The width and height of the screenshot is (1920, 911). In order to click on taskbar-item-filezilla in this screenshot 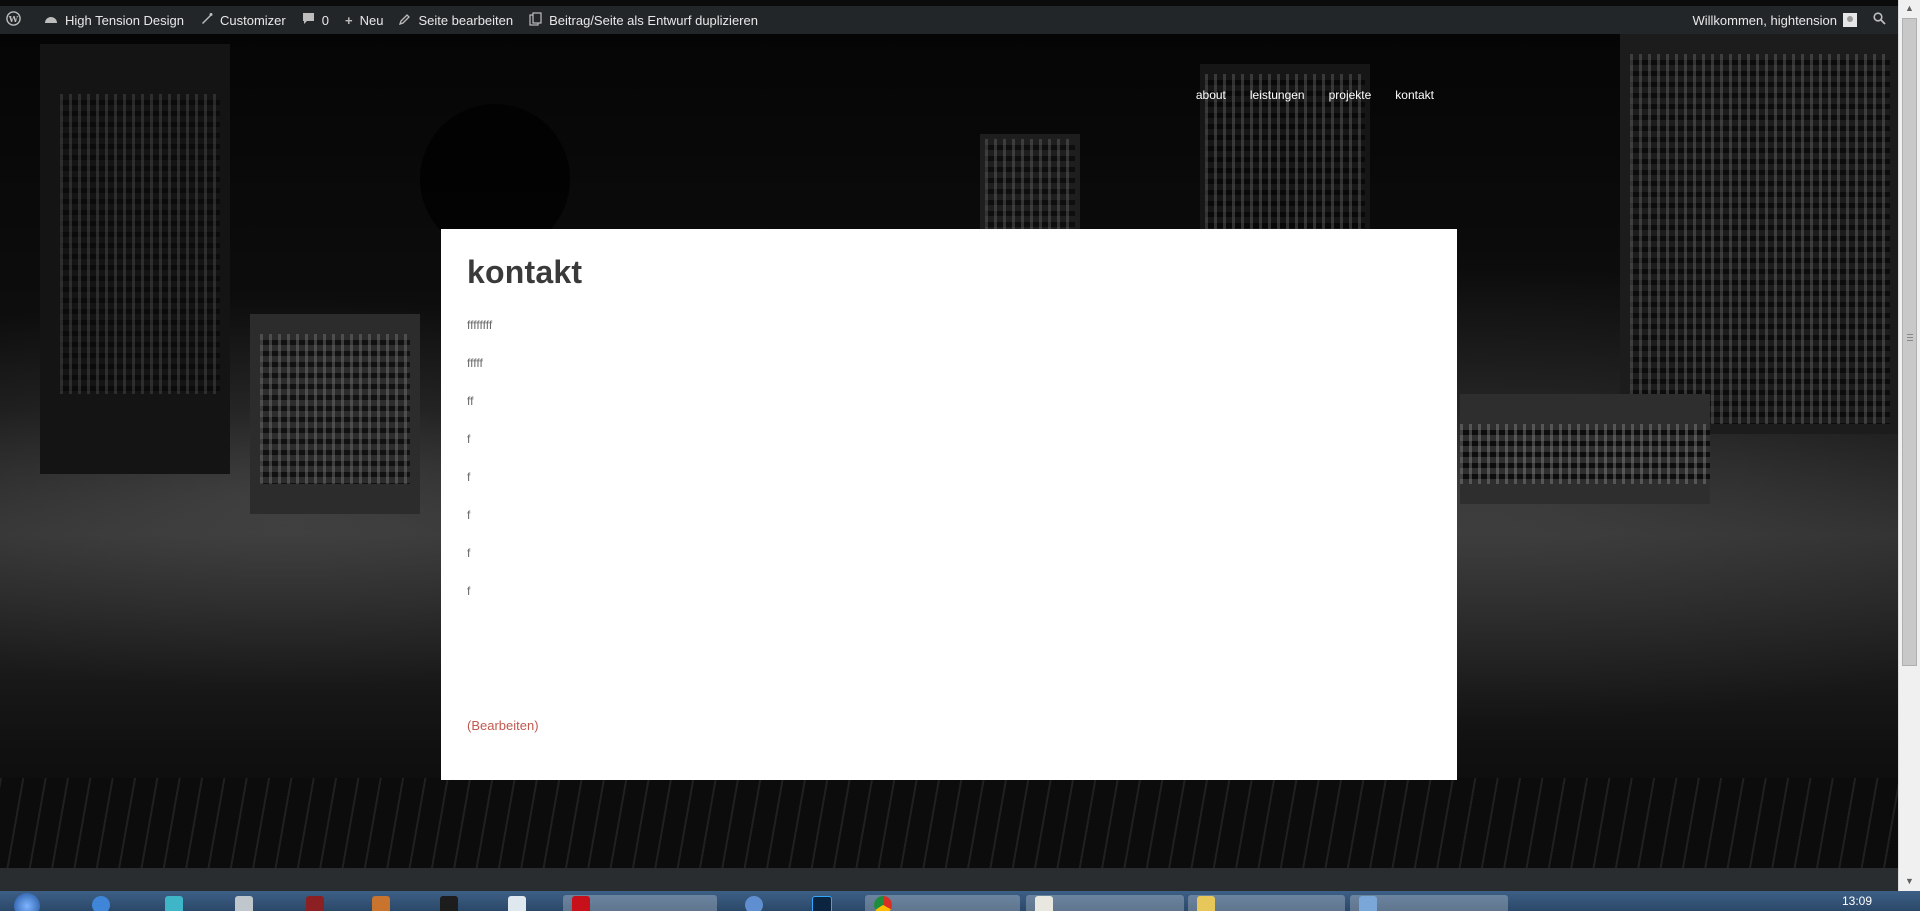, I will do `click(640, 903)`.